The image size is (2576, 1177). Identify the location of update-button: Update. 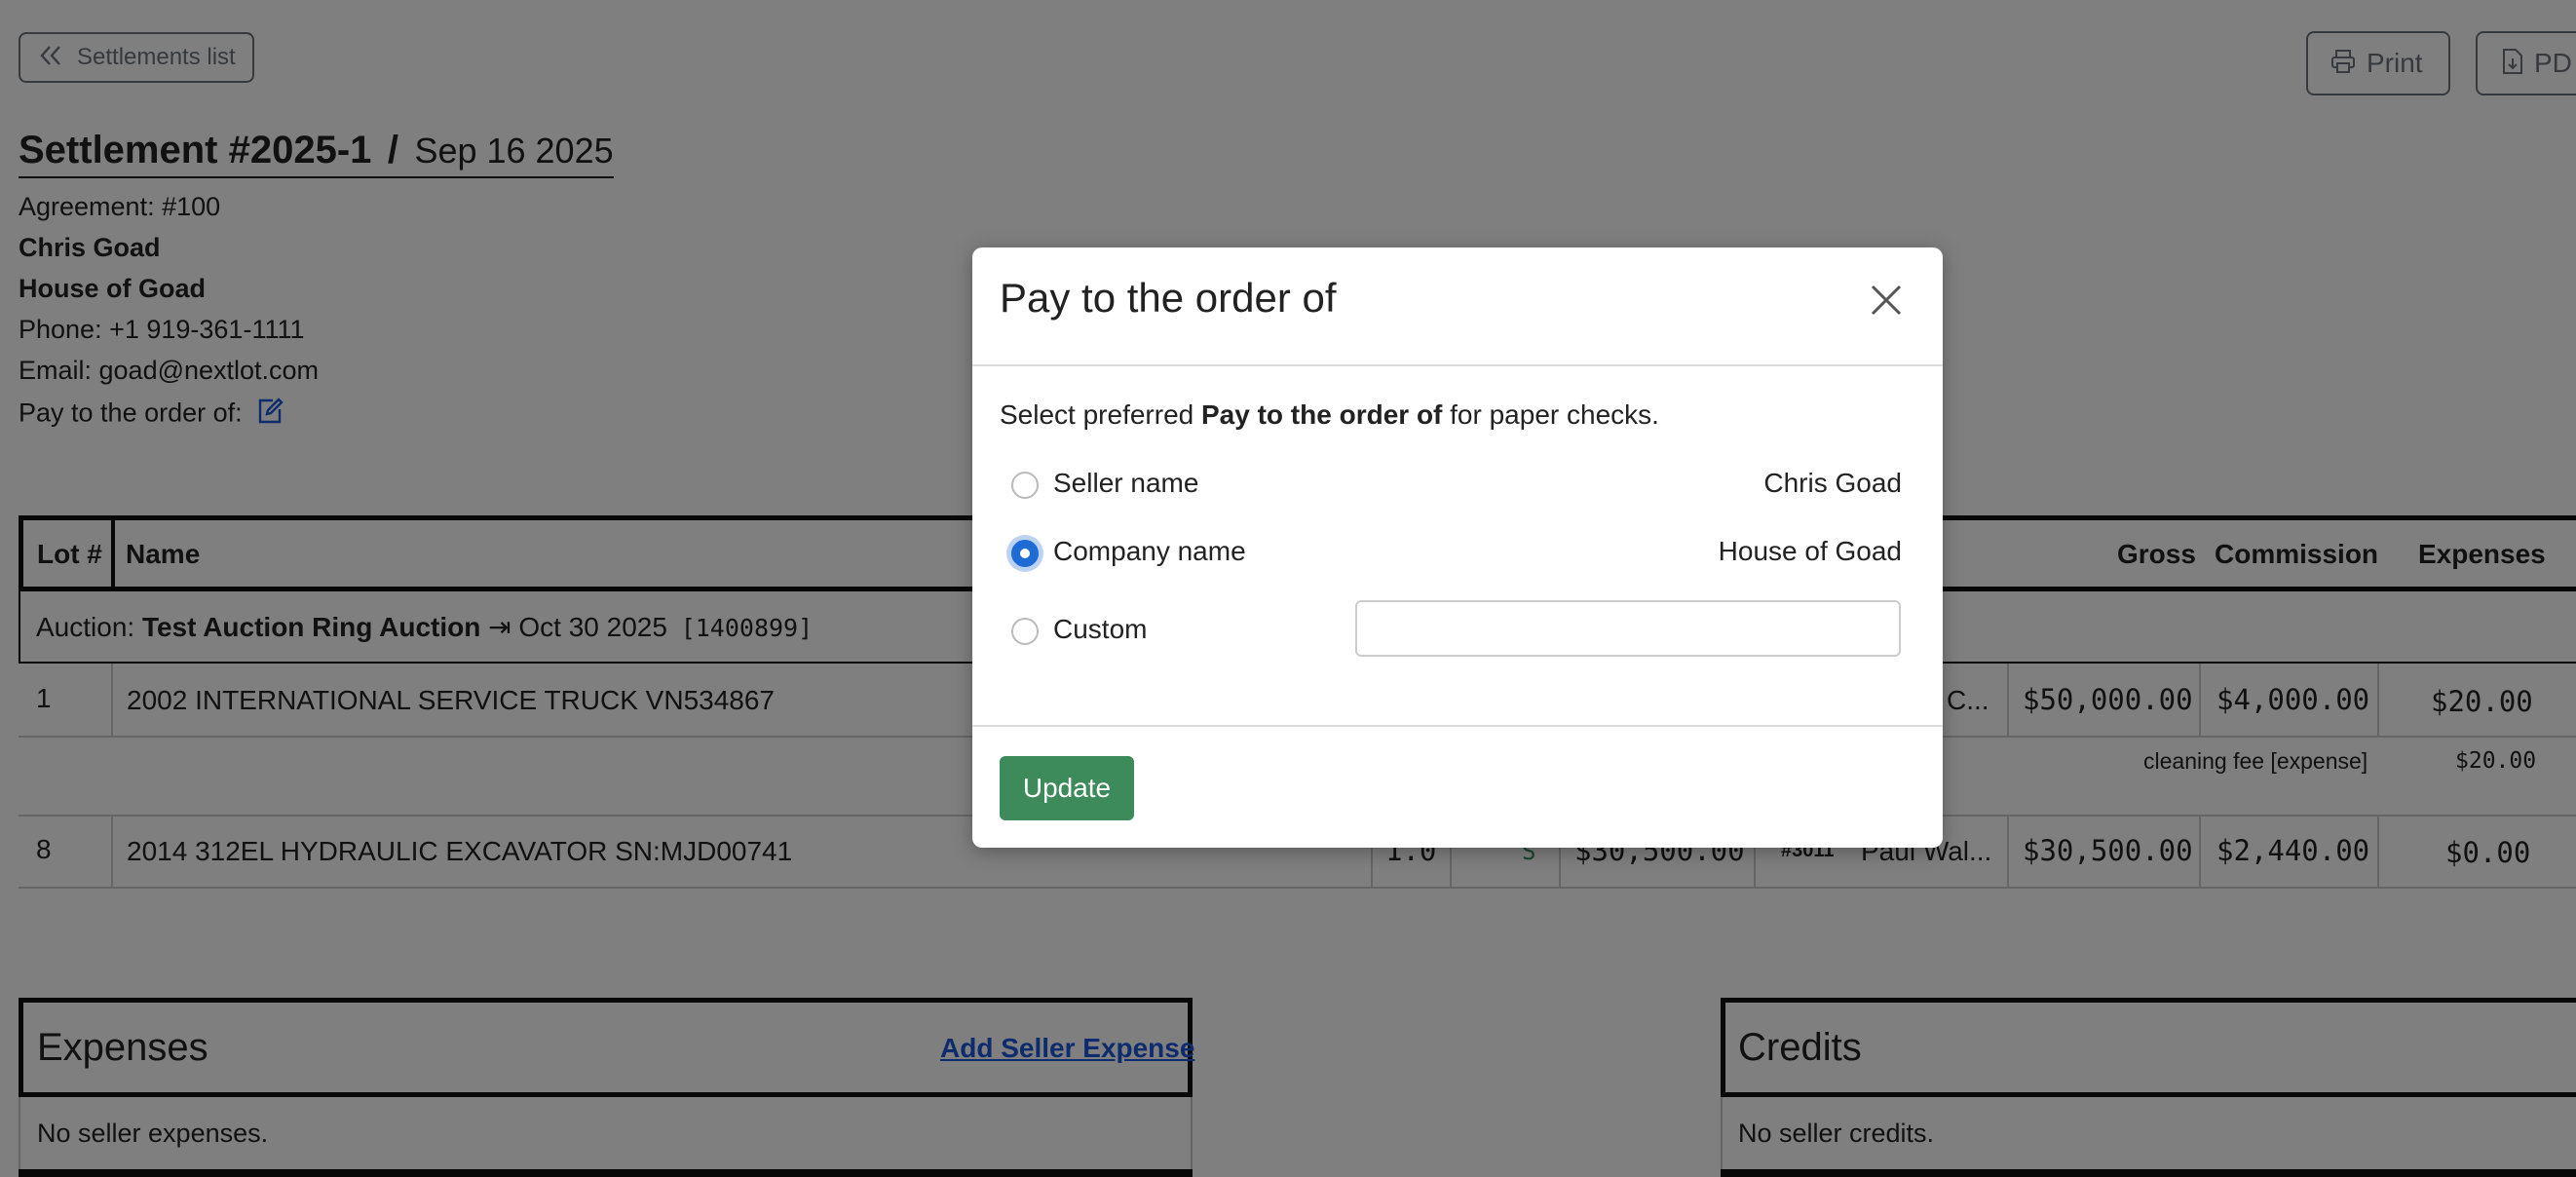
(1067, 788).